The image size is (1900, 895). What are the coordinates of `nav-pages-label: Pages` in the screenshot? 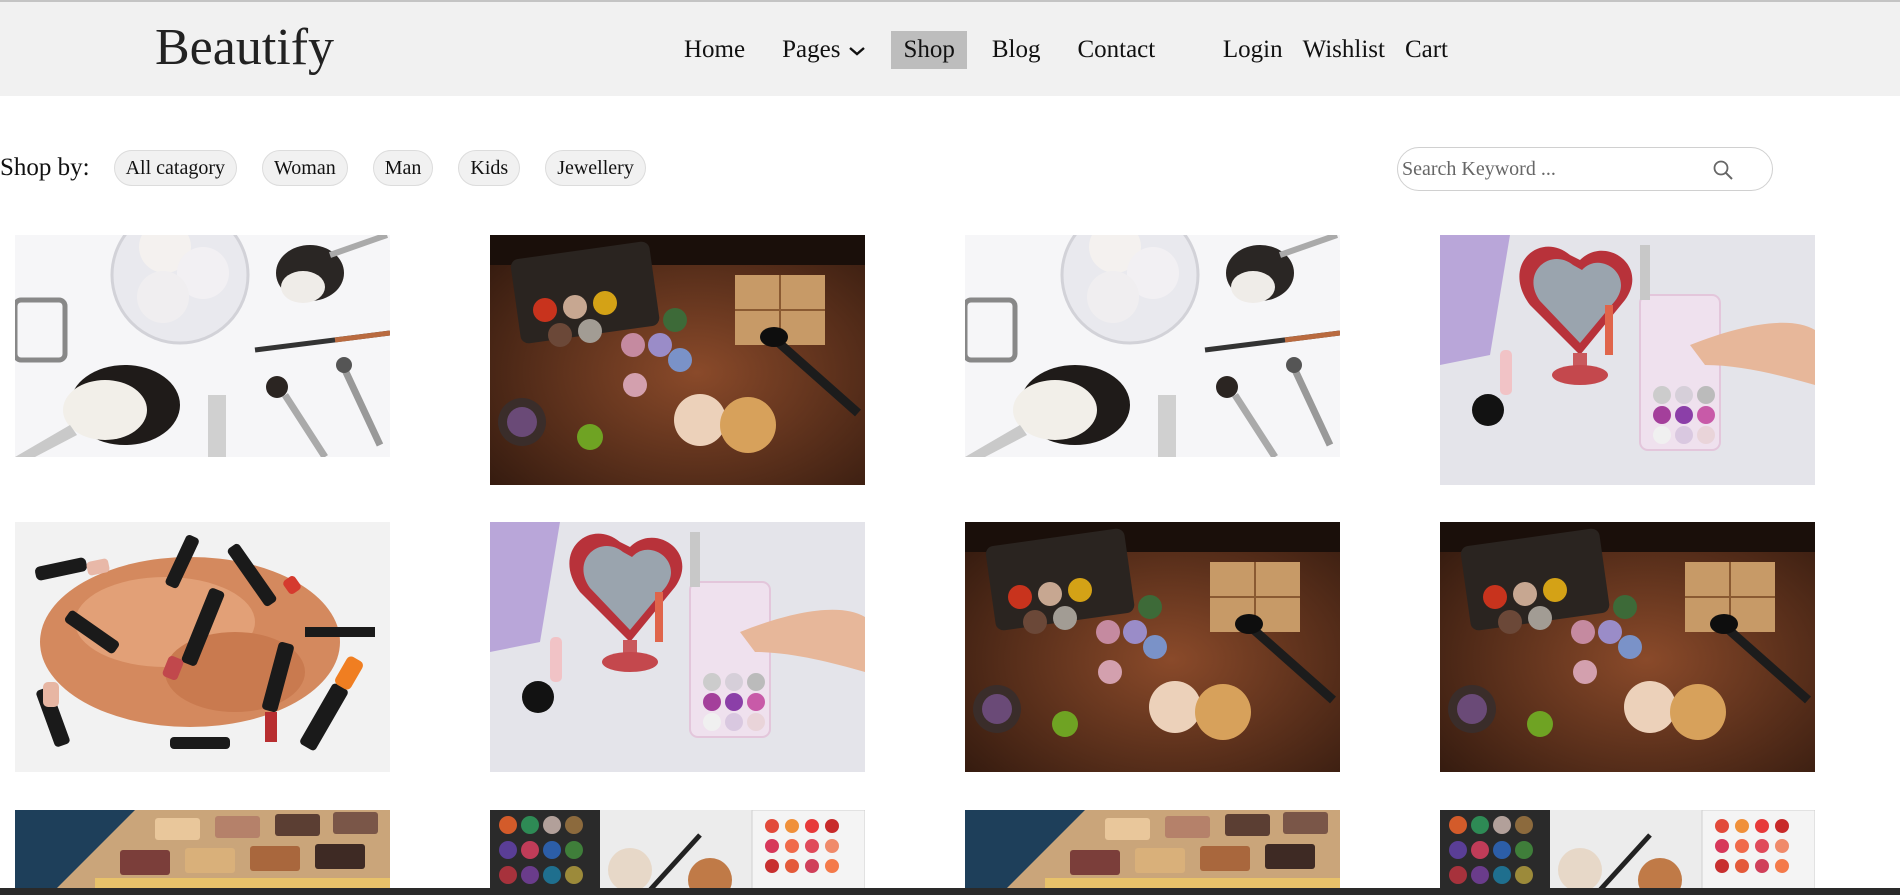 It's located at (811, 49).